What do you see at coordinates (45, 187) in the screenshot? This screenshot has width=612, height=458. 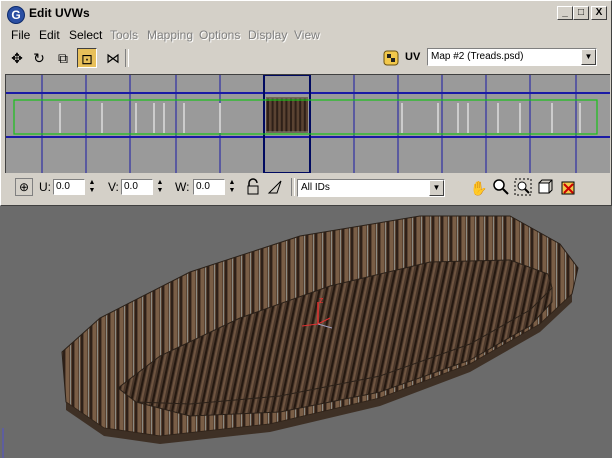 I see `u-label: U:` at bounding box center [45, 187].